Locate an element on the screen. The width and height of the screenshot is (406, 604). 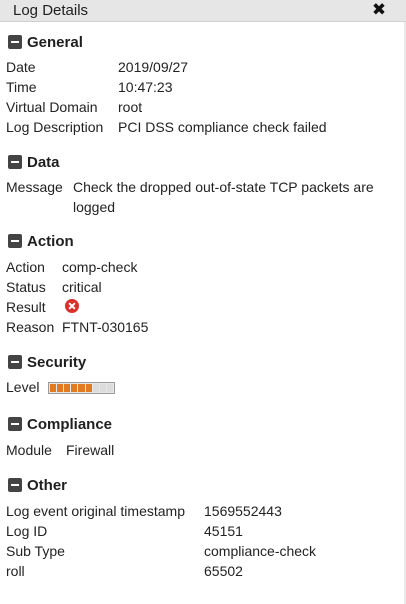
error-x-icon is located at coordinates (72, 306).